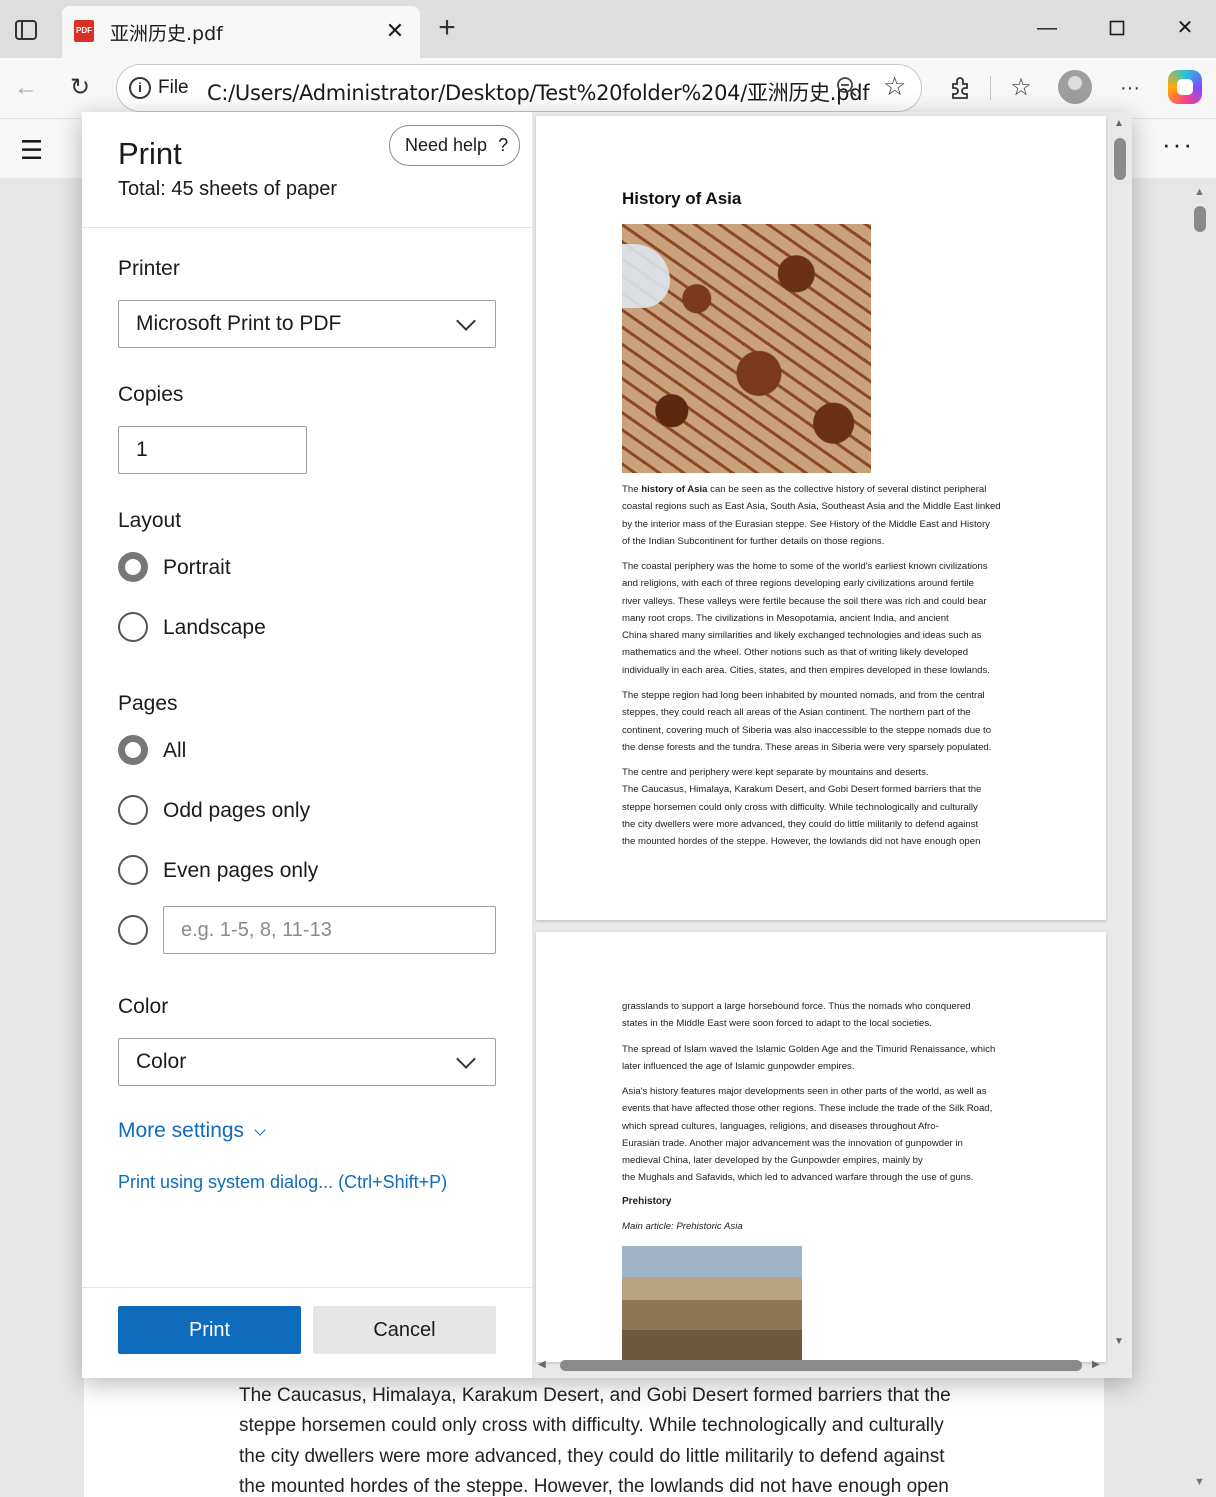 The height and width of the screenshot is (1497, 1216). I want to click on scroll-left-icon: ◀, so click(542, 1364).